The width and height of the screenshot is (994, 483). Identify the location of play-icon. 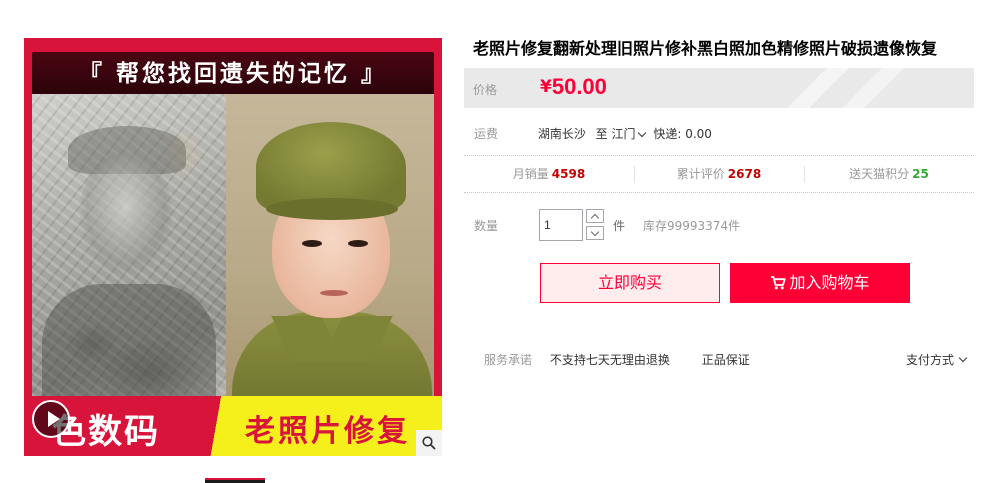
(54, 419).